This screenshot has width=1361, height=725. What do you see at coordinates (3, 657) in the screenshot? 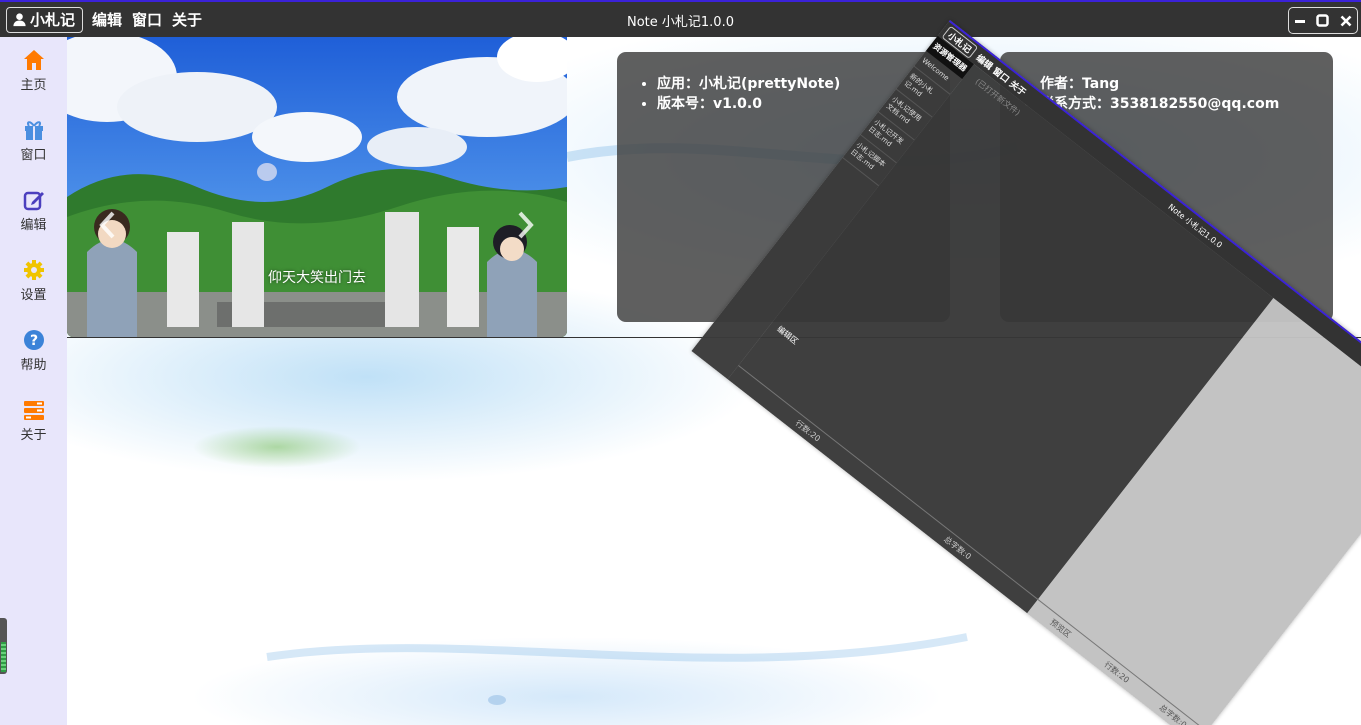
I see `scroll-handle-grip` at bounding box center [3, 657].